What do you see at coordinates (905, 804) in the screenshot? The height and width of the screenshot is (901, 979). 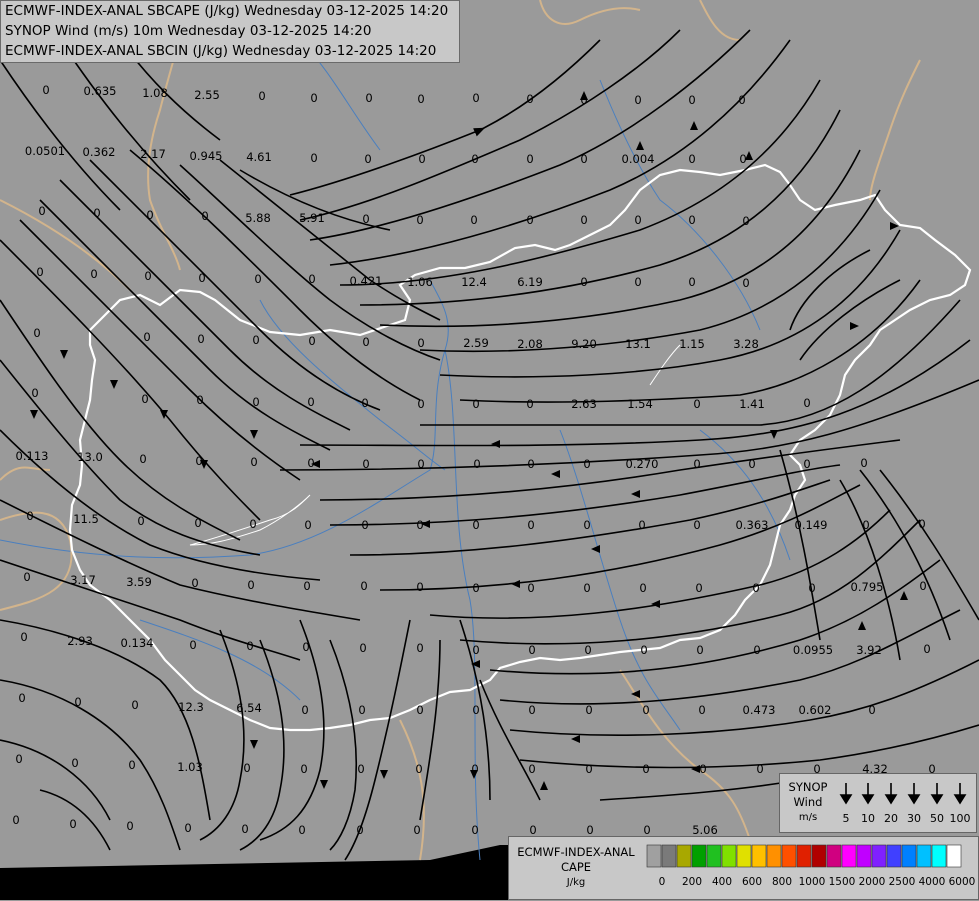 I see `wind-legend-arrows: 5 10 20 30 50 100` at bounding box center [905, 804].